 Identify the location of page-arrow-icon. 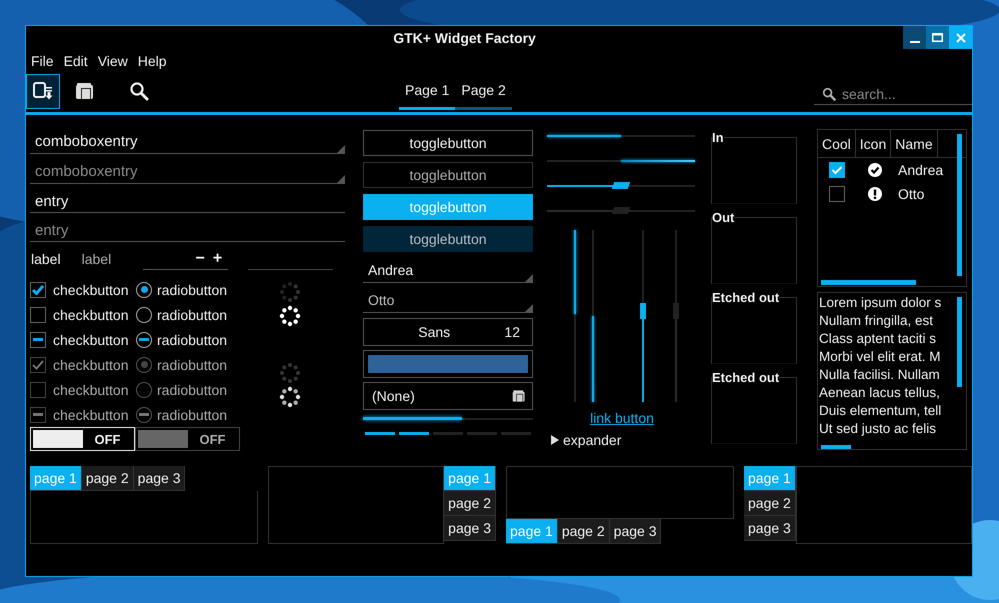
(43, 91).